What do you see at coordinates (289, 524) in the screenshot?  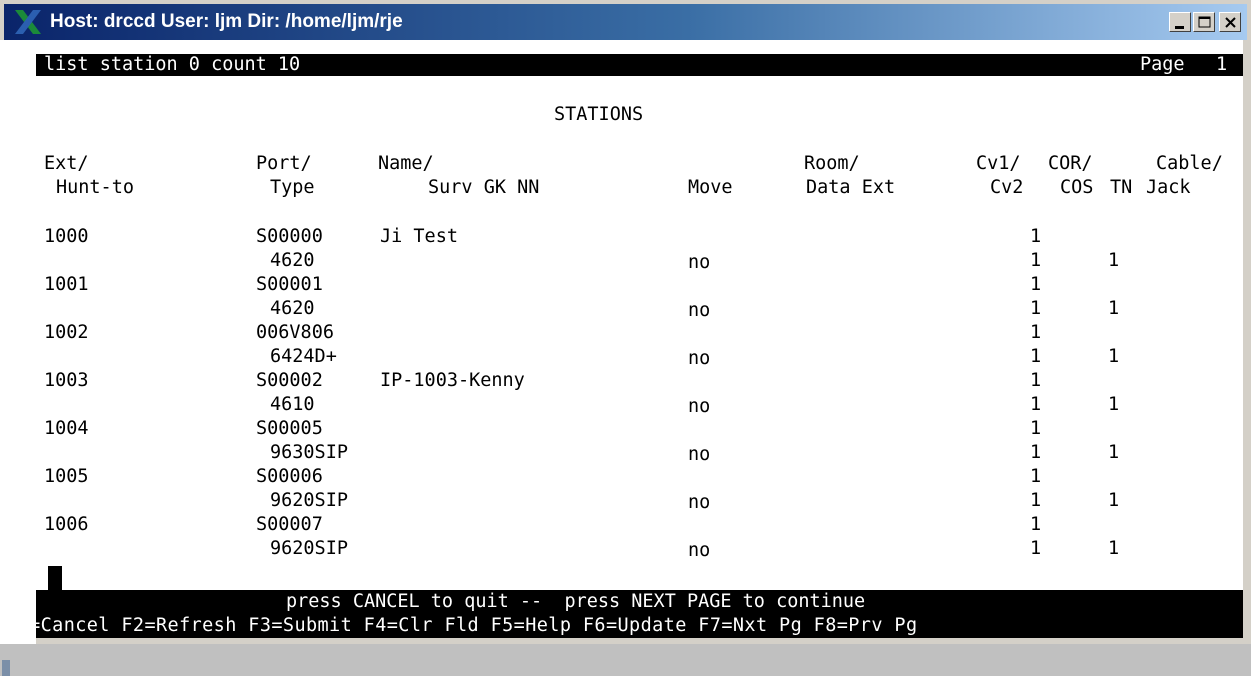 I see `station-port: S00007` at bounding box center [289, 524].